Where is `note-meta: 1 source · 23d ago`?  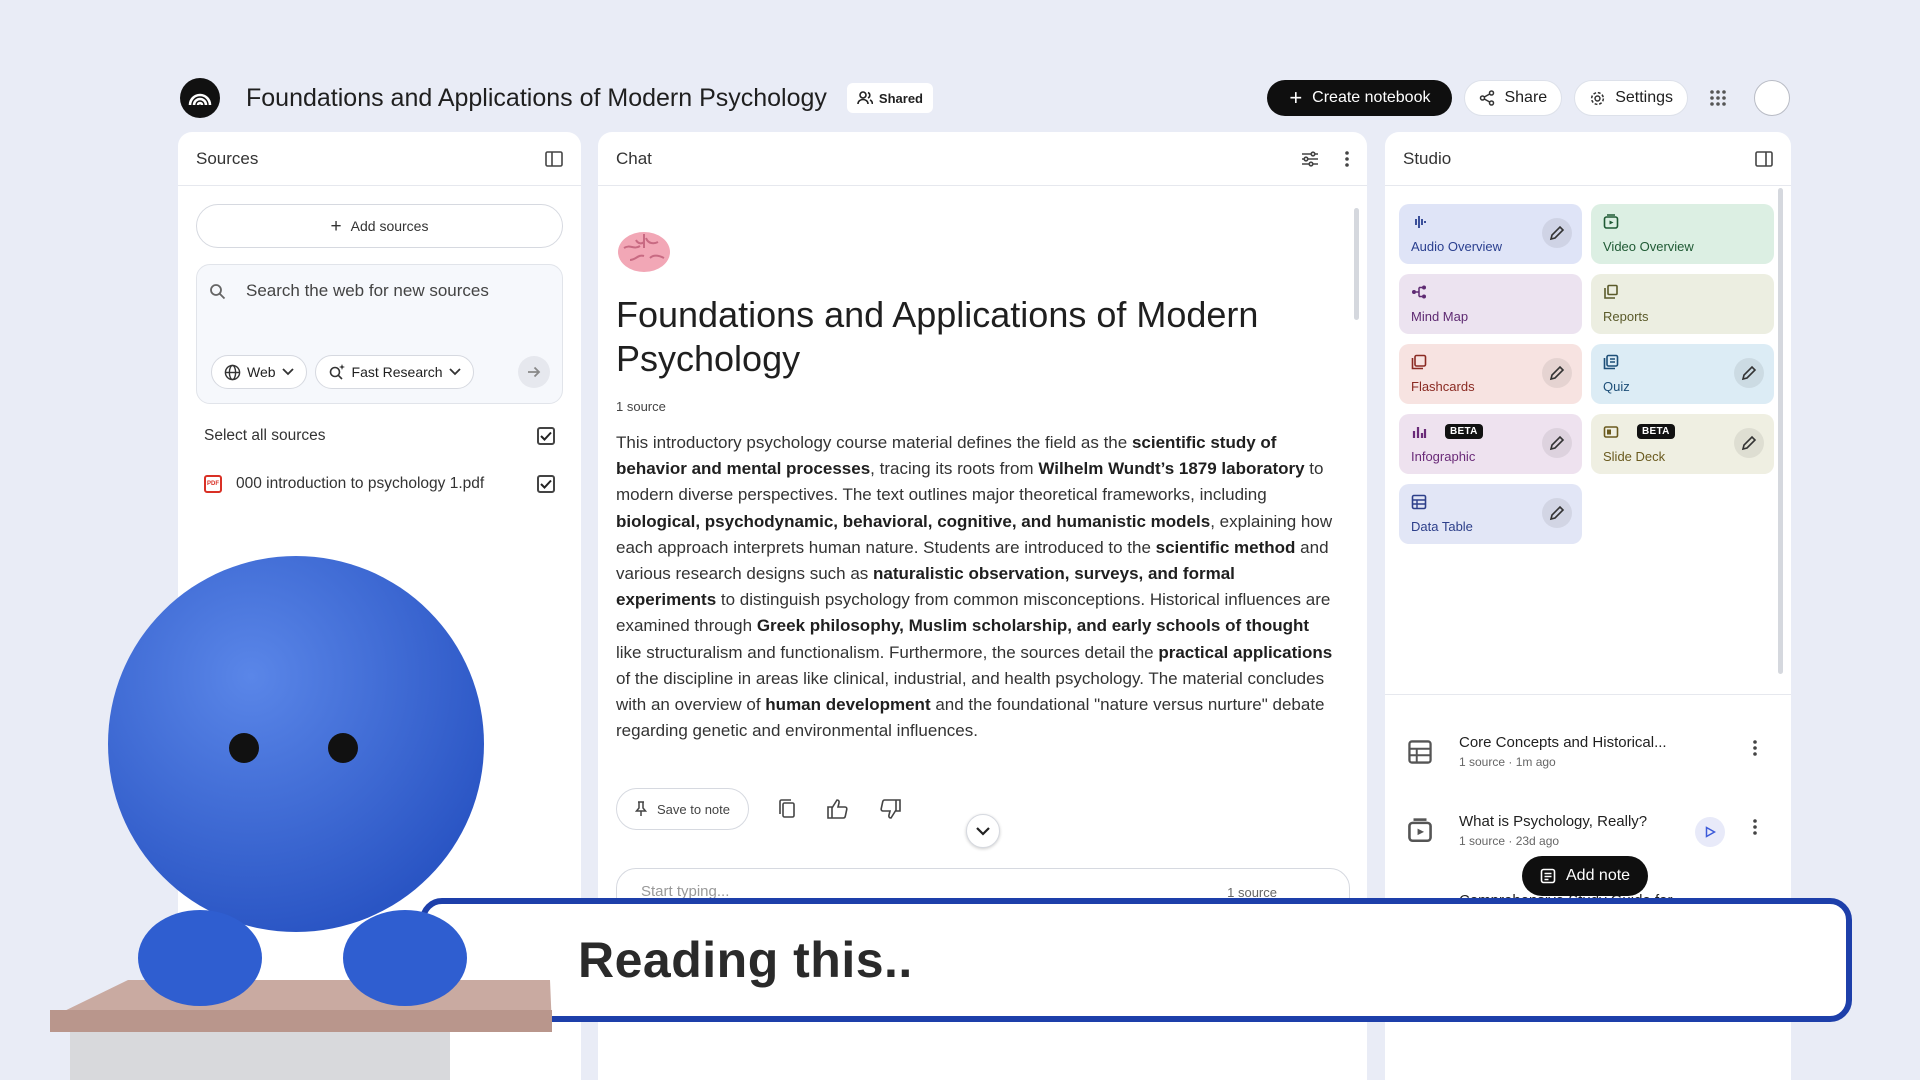 note-meta: 1 source · 23d ago is located at coordinates (1509, 841).